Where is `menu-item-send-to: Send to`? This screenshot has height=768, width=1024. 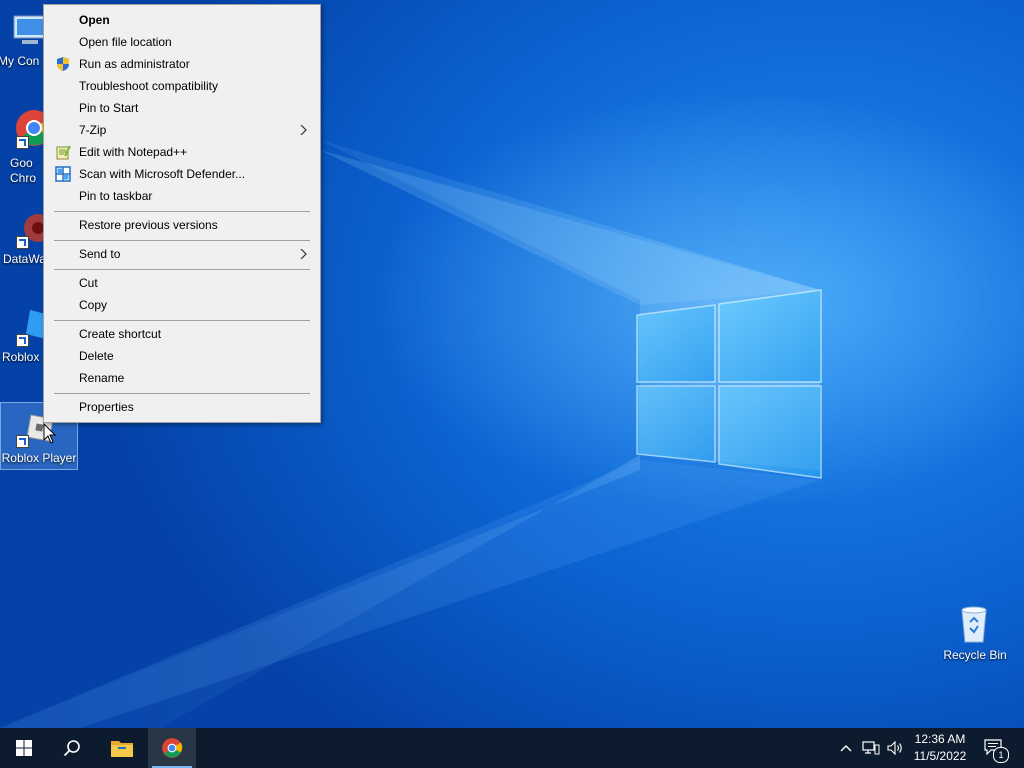
menu-item-send-to: Send to is located at coordinates (182, 254).